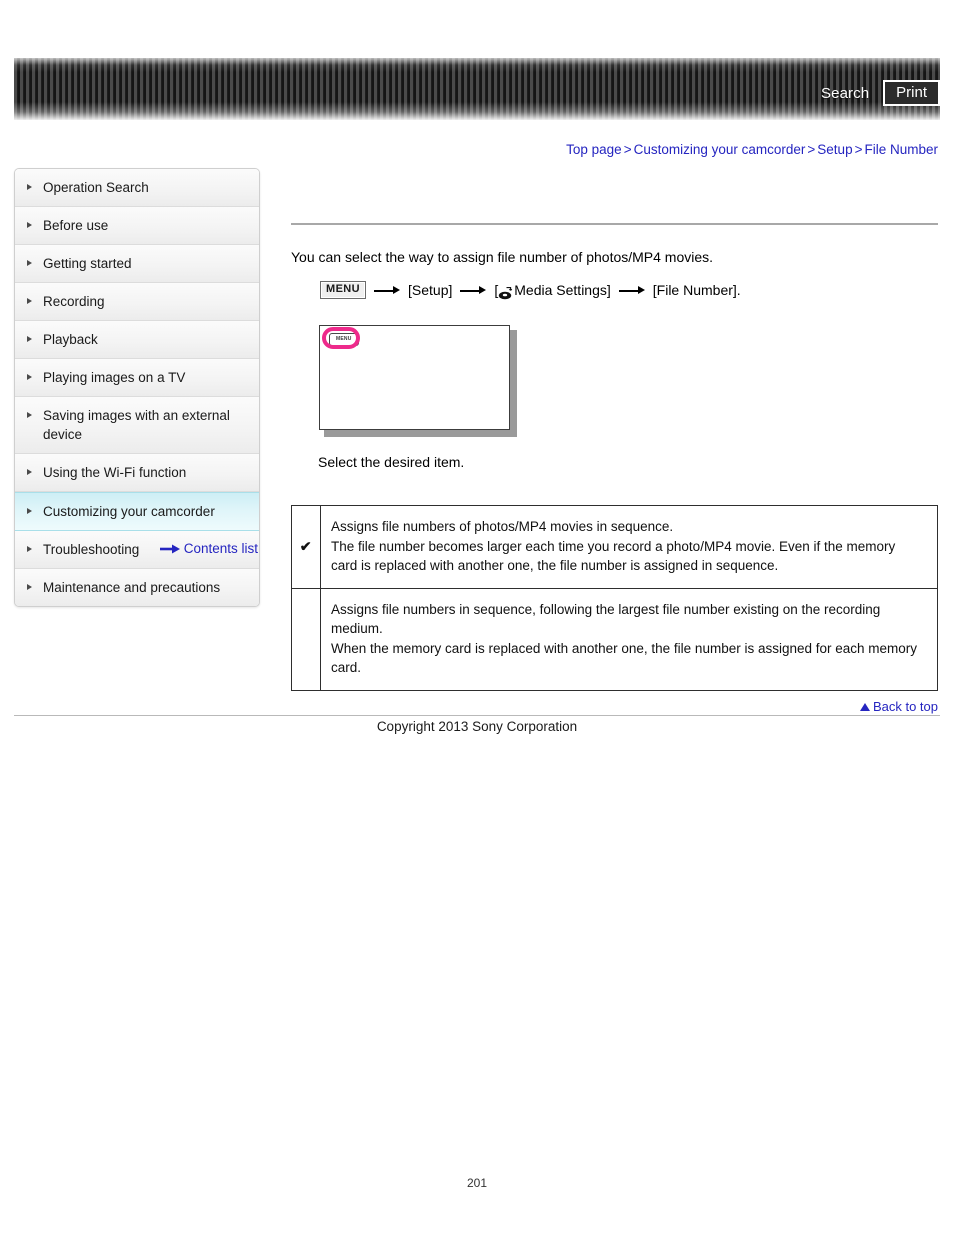 Image resolution: width=954 pixels, height=1235 pixels. Describe the element at coordinates (720, 149) in the screenshot. I see `breadcrumb-item-customizing: Customizing your camcorder` at that location.